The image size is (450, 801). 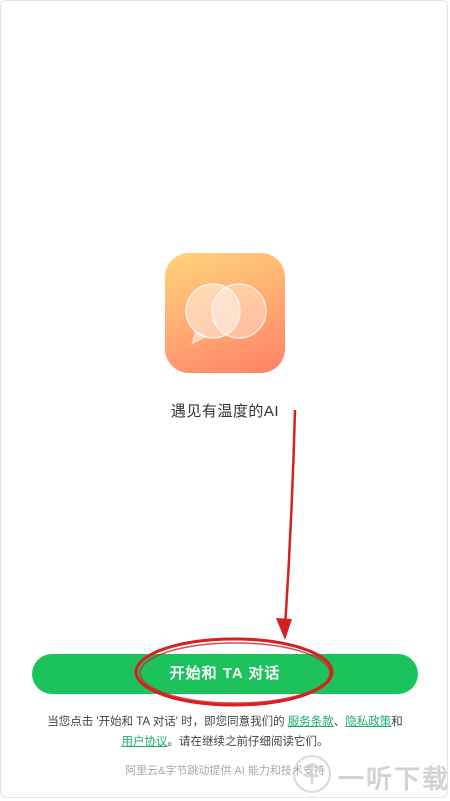 I want to click on user-agreement-link: 用户协议, so click(x=145, y=742).